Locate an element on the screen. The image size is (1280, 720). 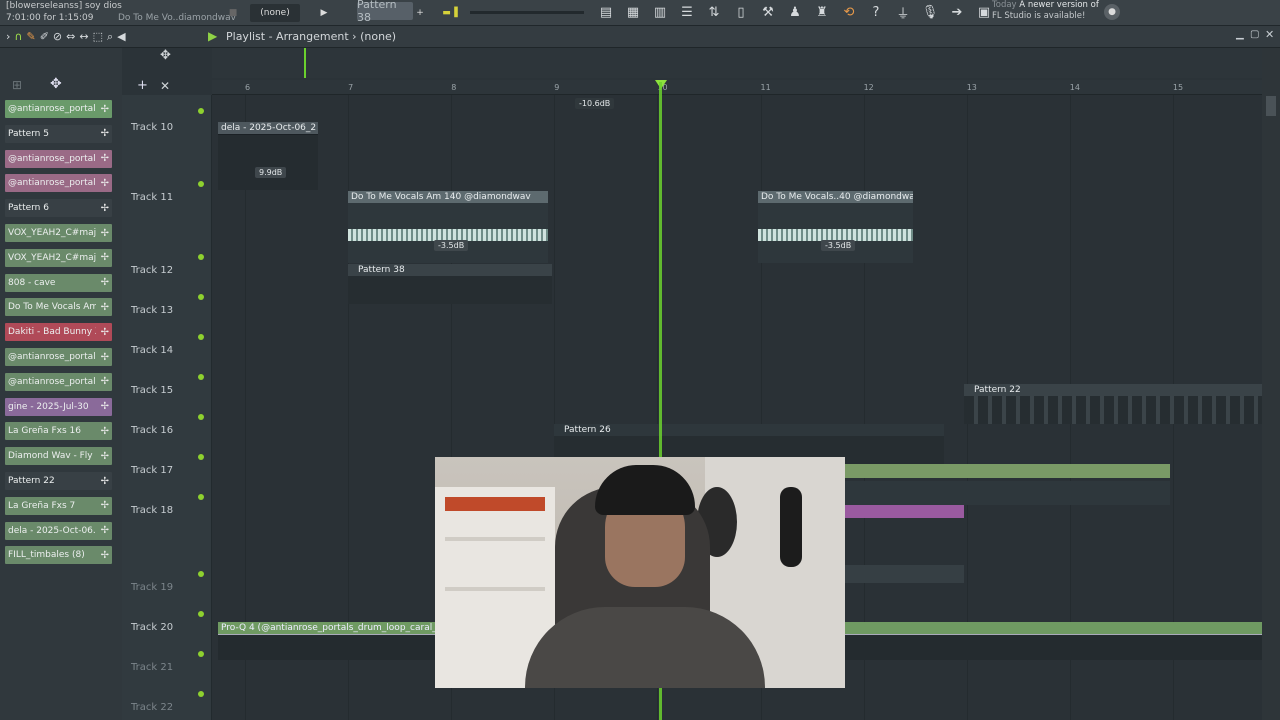
maximize-icon: ▢ is located at coordinates (1254, 34).